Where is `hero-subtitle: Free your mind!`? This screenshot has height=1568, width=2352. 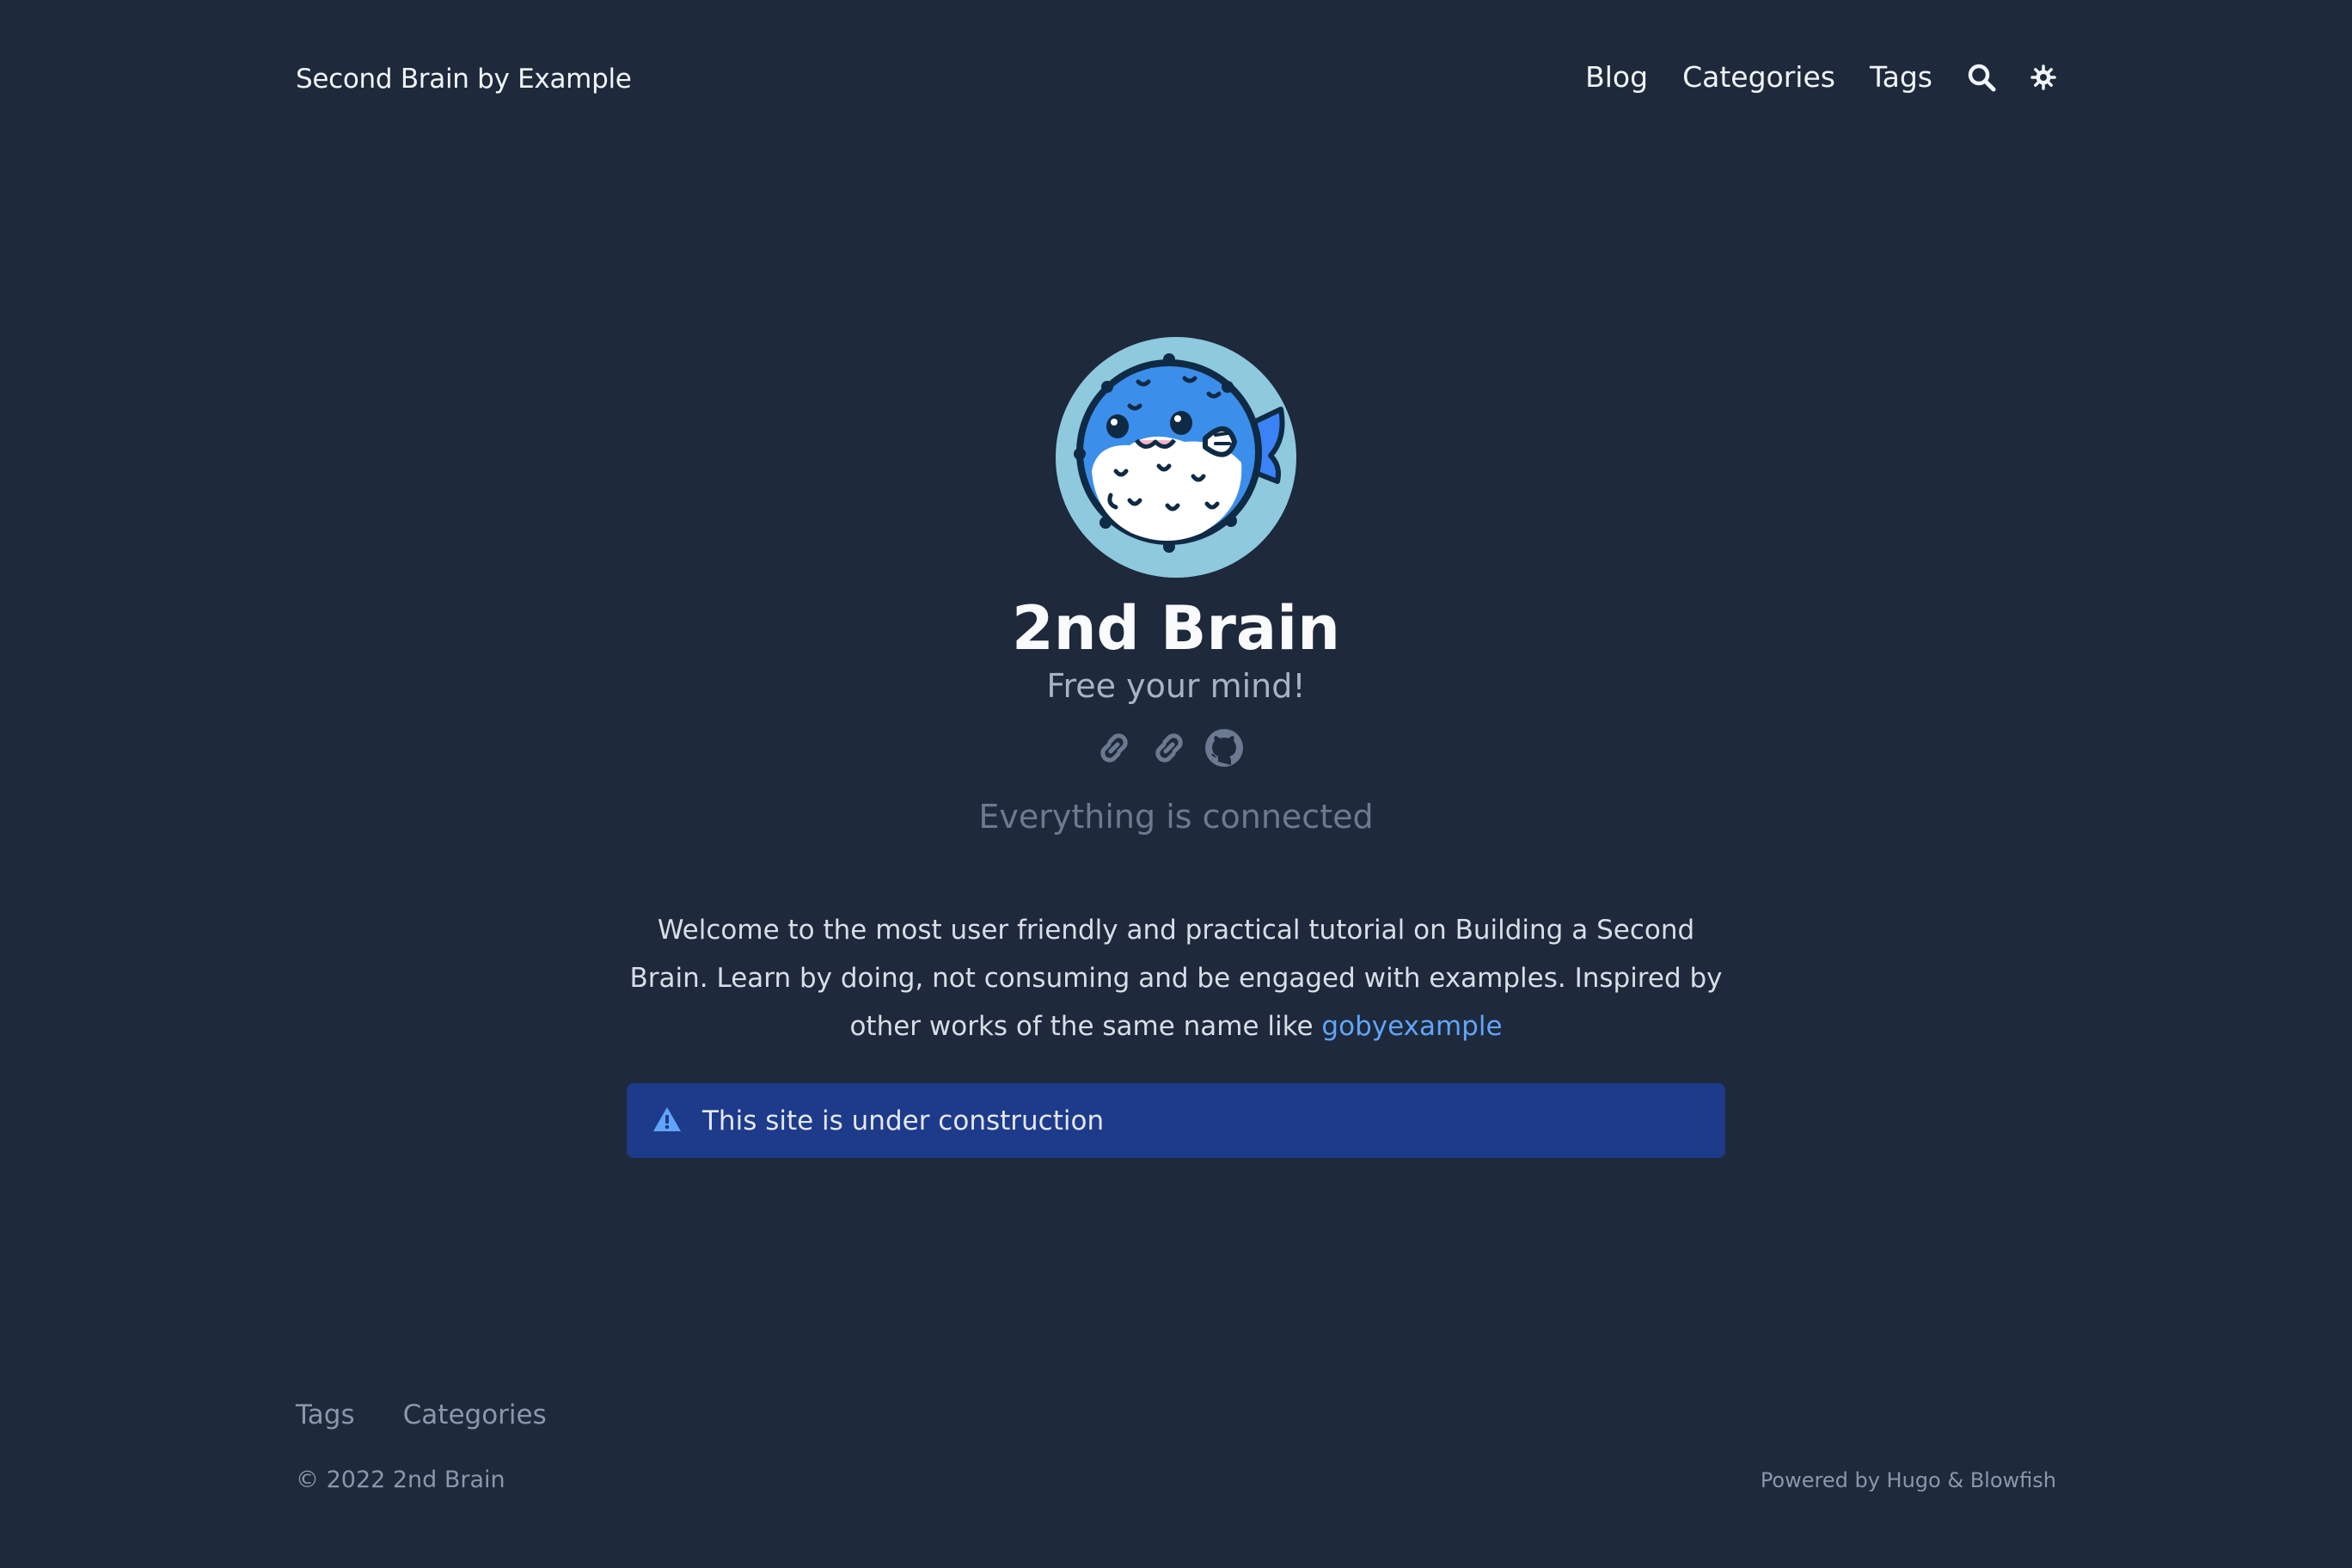
hero-subtitle: Free your mind! is located at coordinates (1176, 686).